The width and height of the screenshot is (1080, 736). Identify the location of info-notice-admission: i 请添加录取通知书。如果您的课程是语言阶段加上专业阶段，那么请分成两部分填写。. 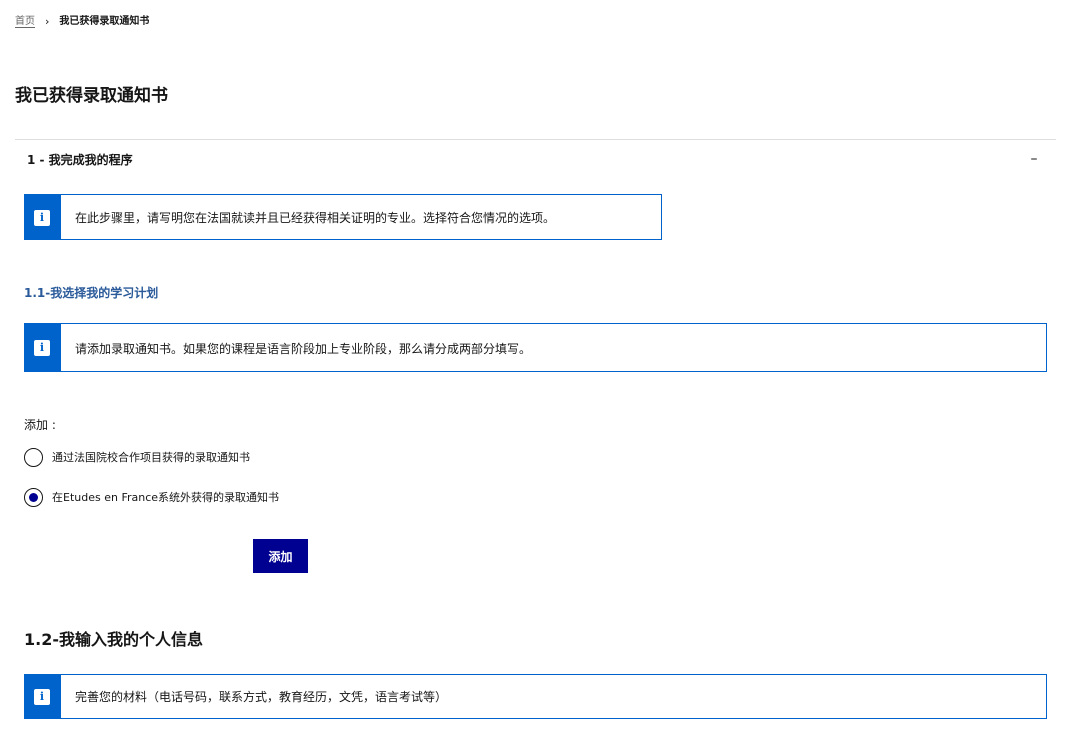
(535, 347).